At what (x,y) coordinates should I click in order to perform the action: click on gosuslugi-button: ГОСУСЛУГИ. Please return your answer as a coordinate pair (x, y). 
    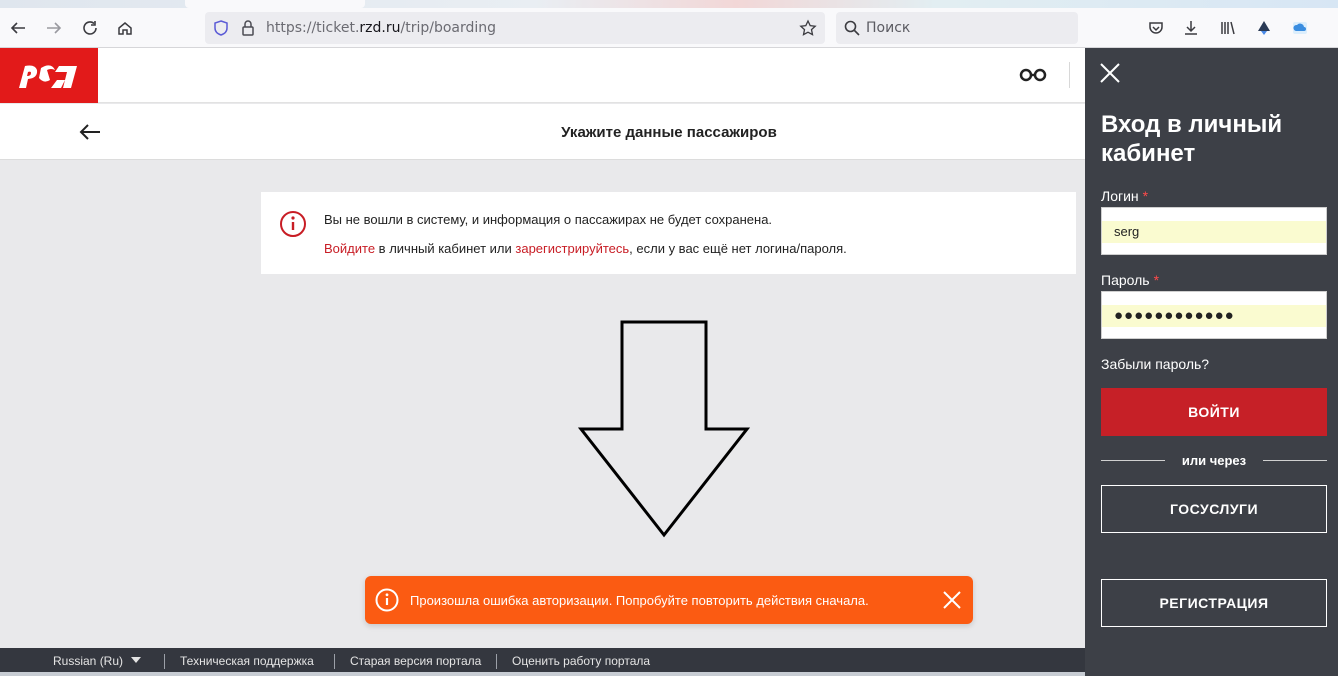
    Looking at the image, I should click on (1214, 509).